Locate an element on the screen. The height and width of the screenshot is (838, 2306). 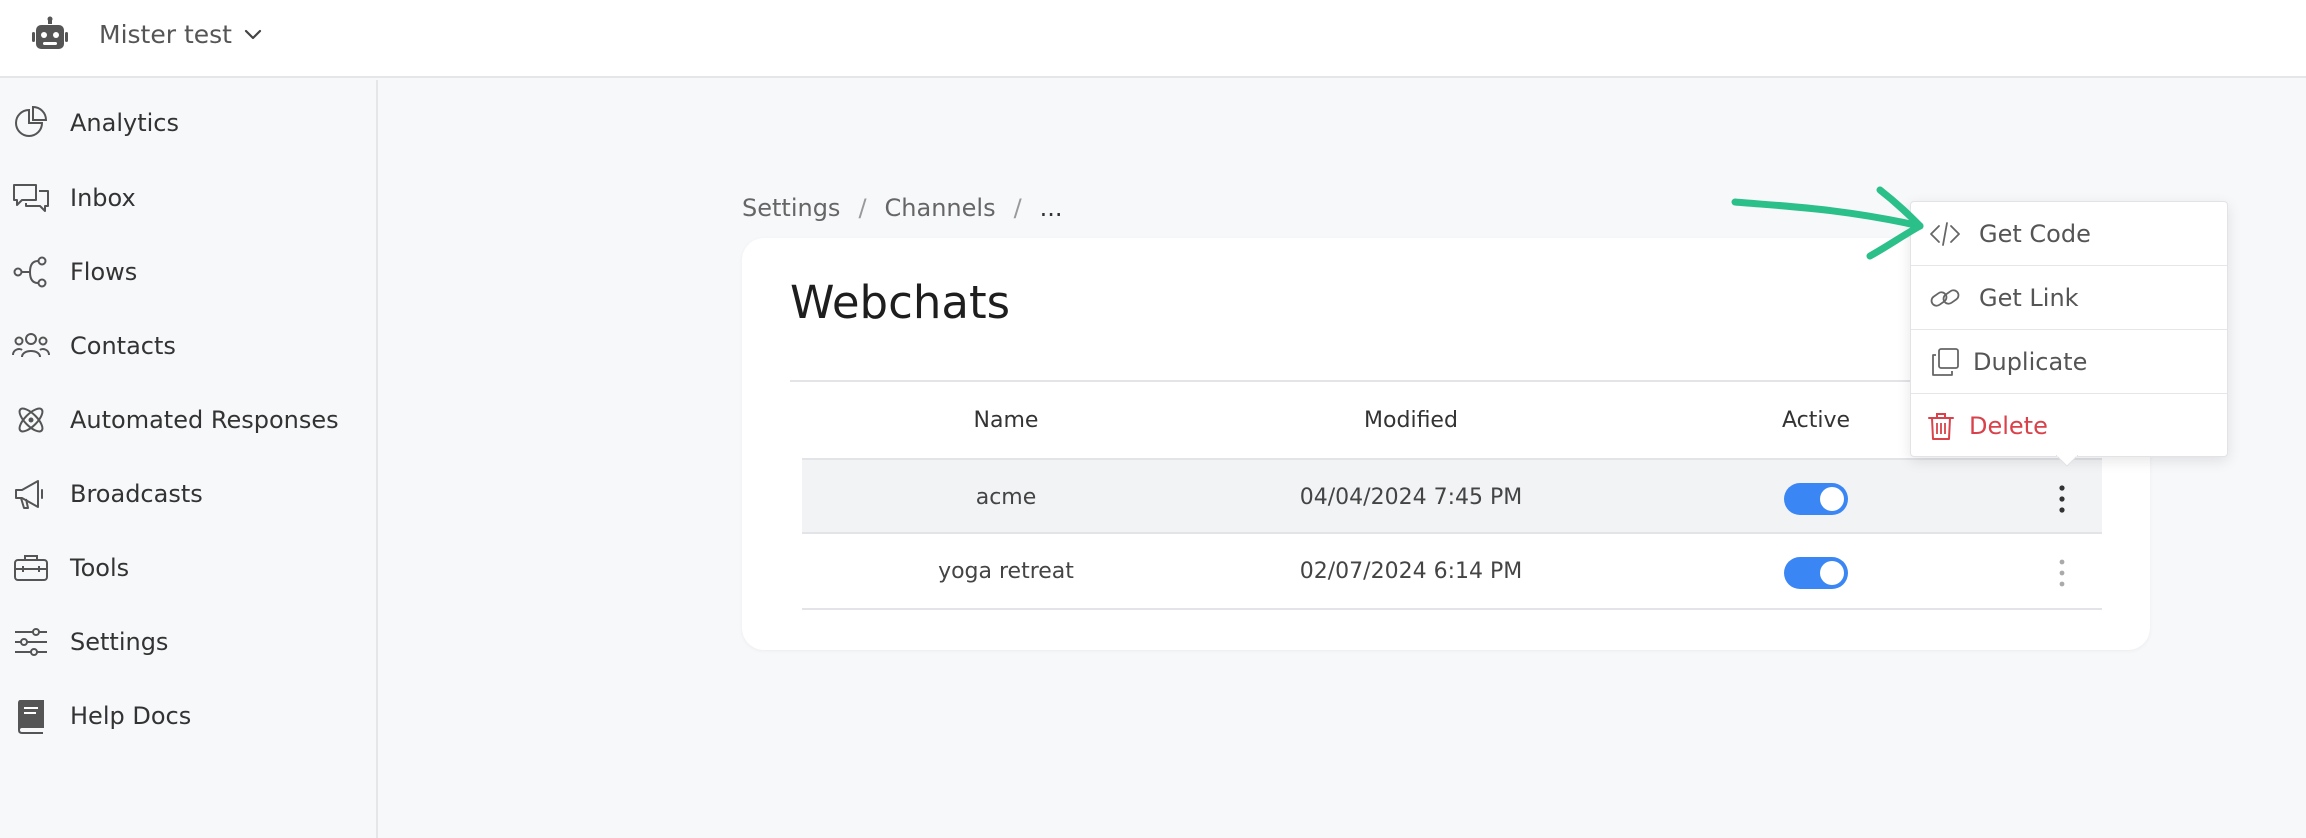
column-header-modified: Modified is located at coordinates (1411, 420).